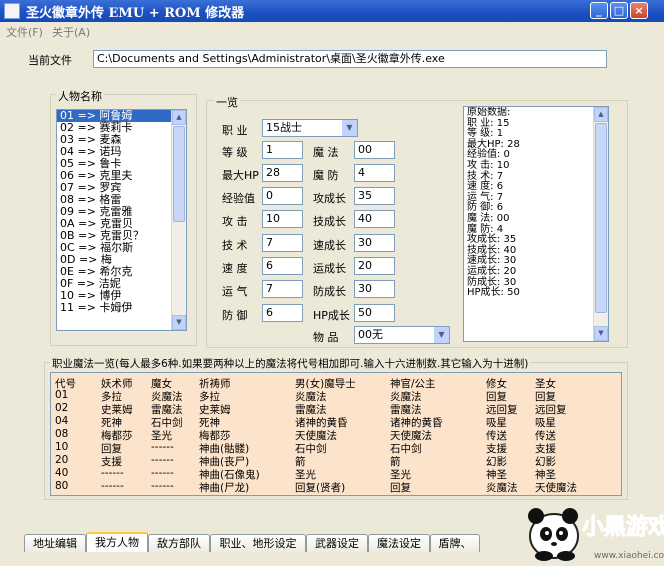  What do you see at coordinates (329, 268) in the screenshot?
I see `stat-label: 运成长` at bounding box center [329, 268].